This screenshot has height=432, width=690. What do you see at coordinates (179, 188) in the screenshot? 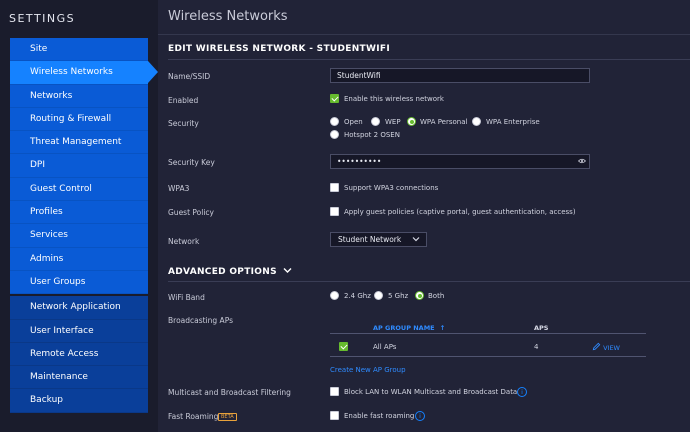
I see `wpa3-label: WPA3` at bounding box center [179, 188].